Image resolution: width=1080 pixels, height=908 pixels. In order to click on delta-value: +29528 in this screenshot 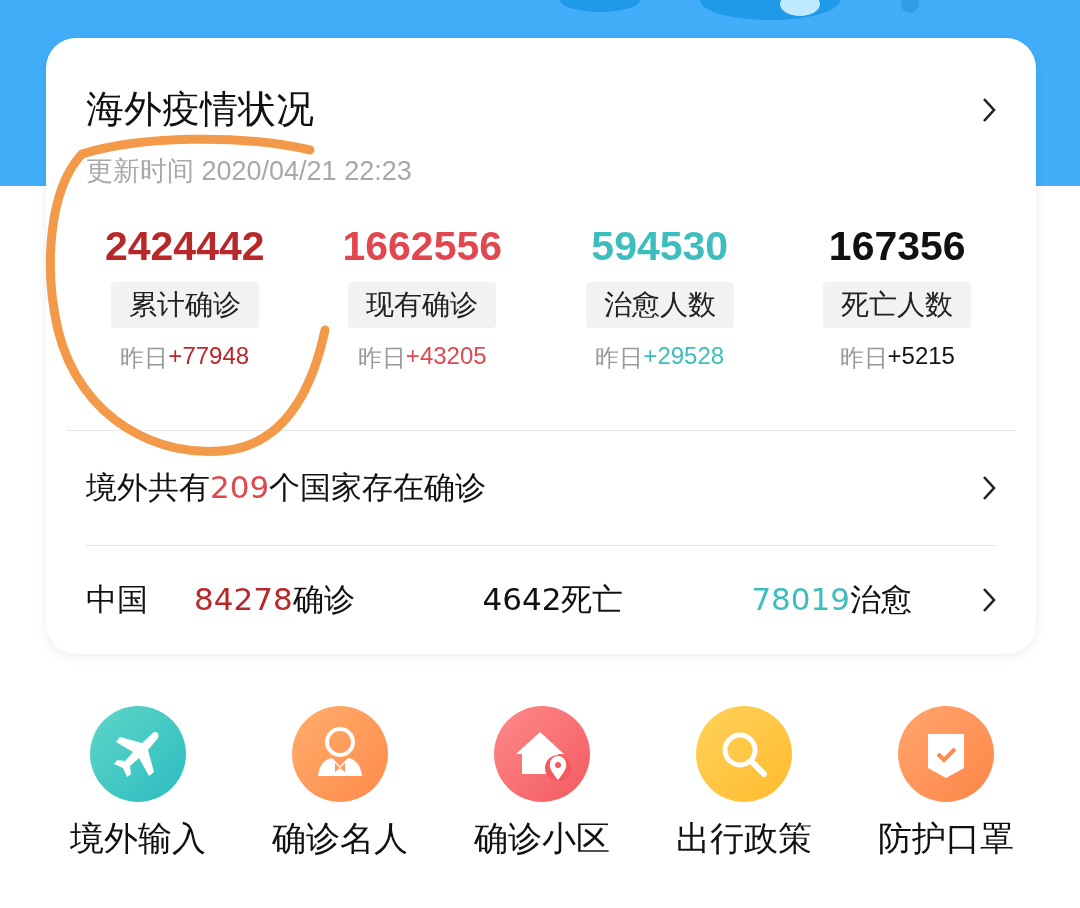, I will do `click(684, 356)`.